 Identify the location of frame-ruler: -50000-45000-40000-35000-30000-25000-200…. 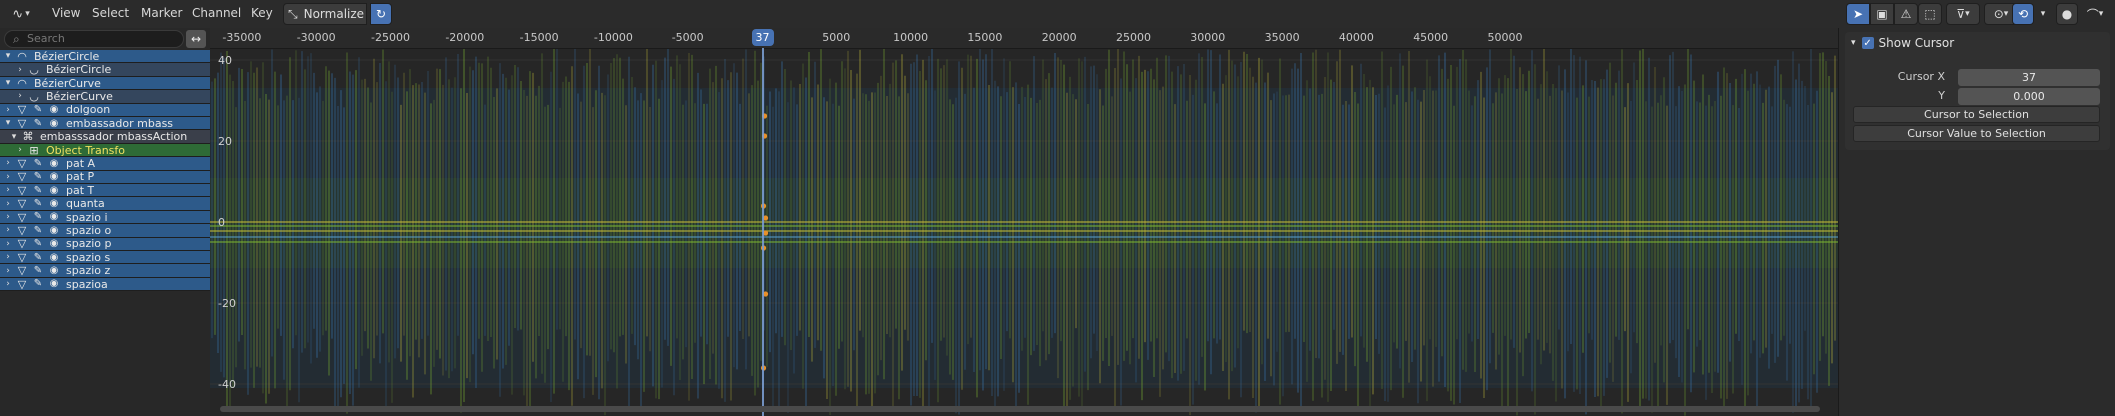
(1024, 38).